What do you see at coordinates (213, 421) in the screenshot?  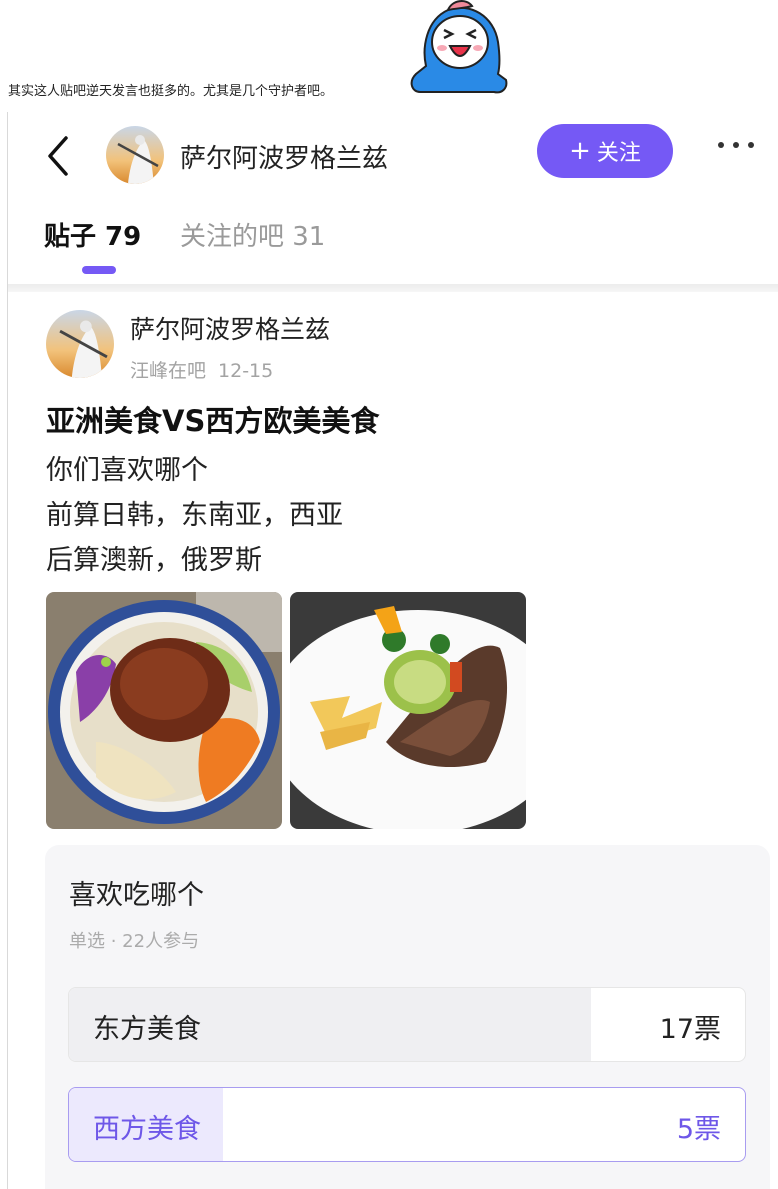 I see `post-title: 亚洲美食VS西方欧美美食` at bounding box center [213, 421].